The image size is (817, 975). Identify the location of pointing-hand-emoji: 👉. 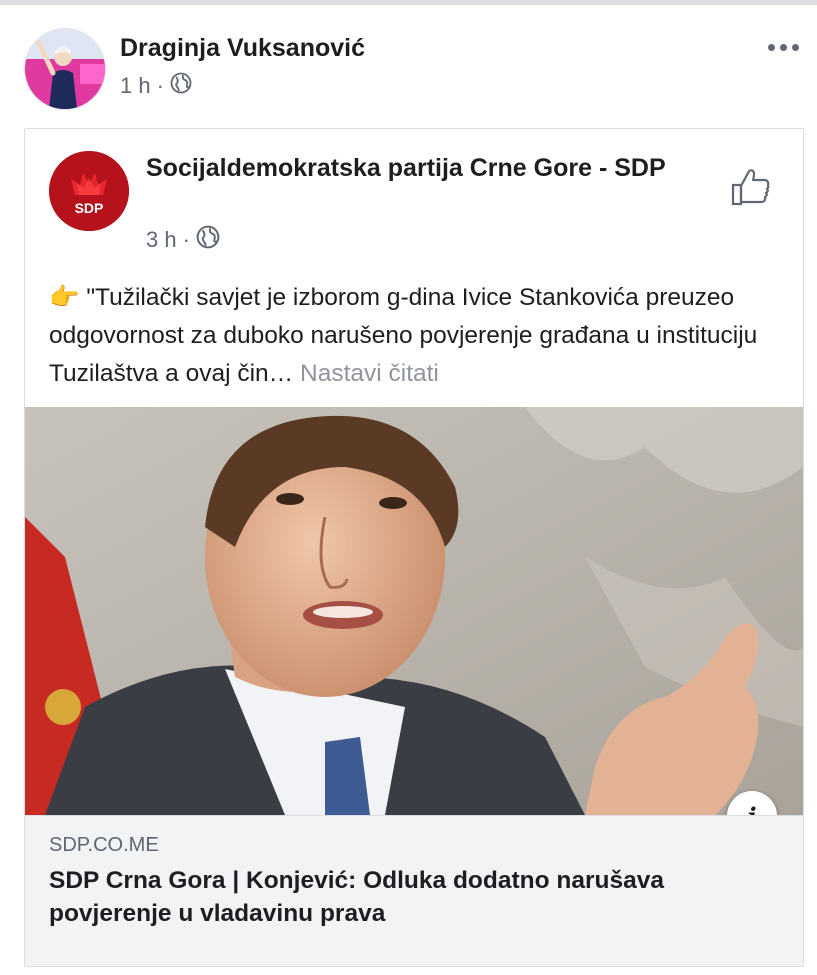
(64, 297).